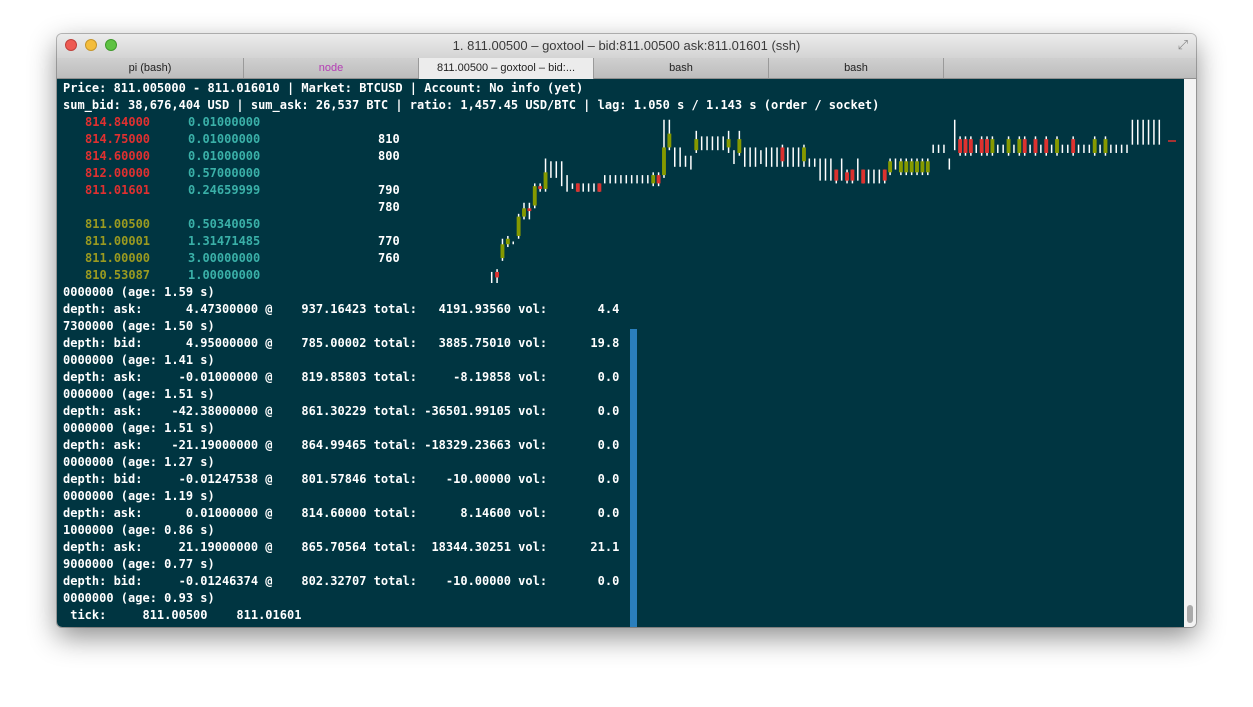  I want to click on log-line: 0000000 (age: 1.19 s), so click(139, 496).